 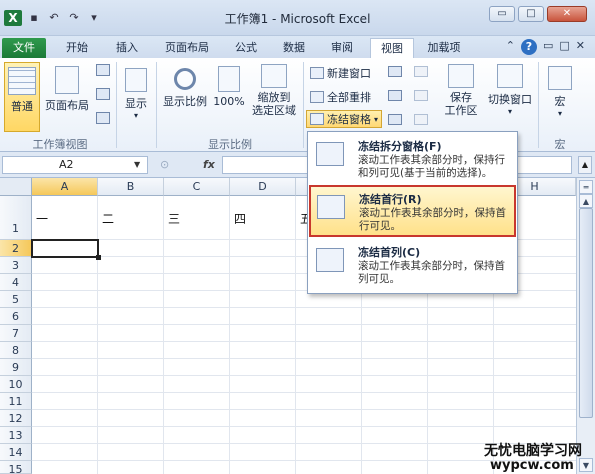 I want to click on close-button: ✕, so click(x=567, y=14).